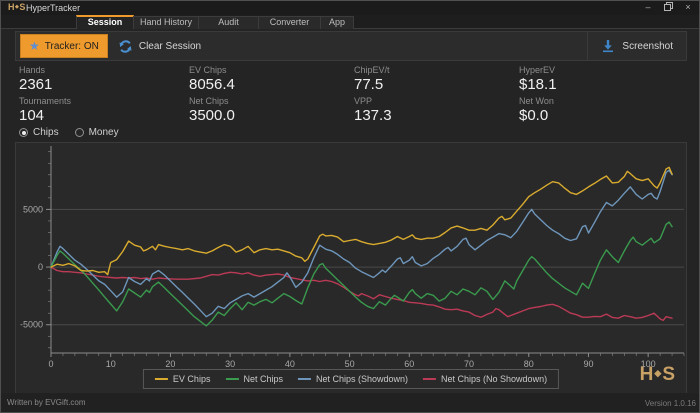 This screenshot has height=413, width=700. I want to click on stat-hands: Hands 2361, so click(104, 80).